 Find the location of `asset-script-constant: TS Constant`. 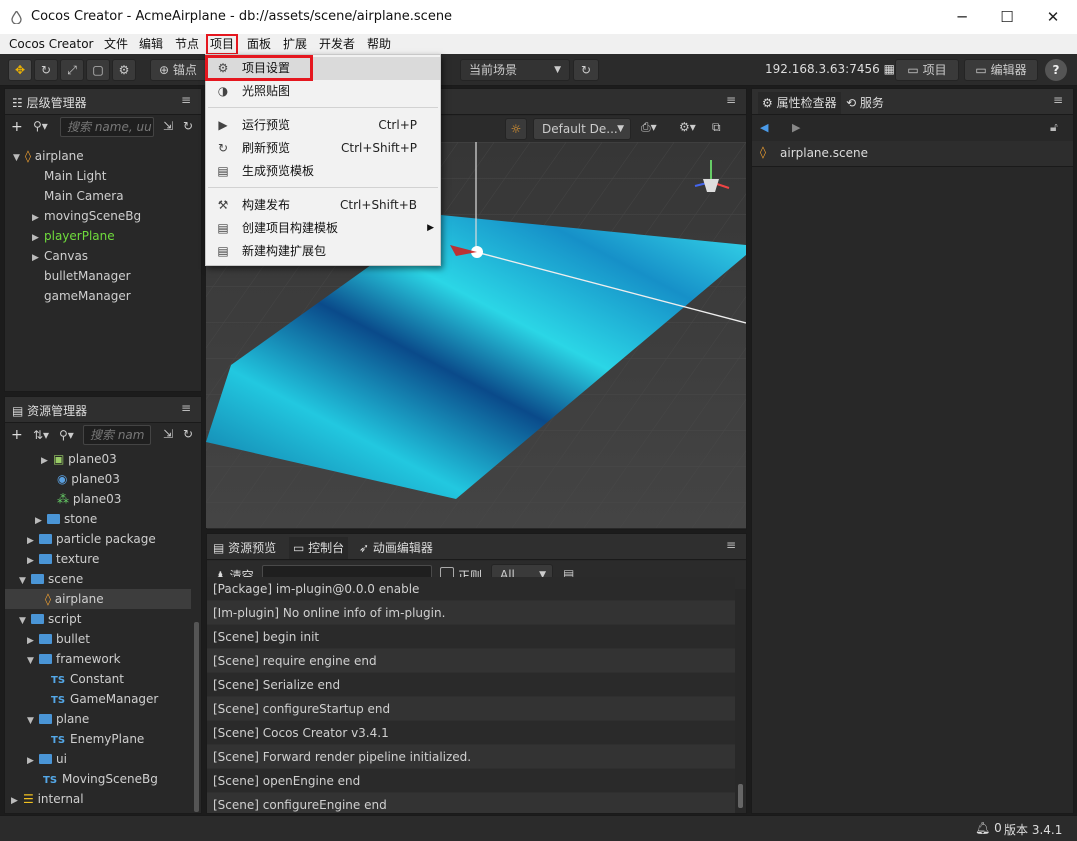

asset-script-constant: TS Constant is located at coordinates (103, 679).